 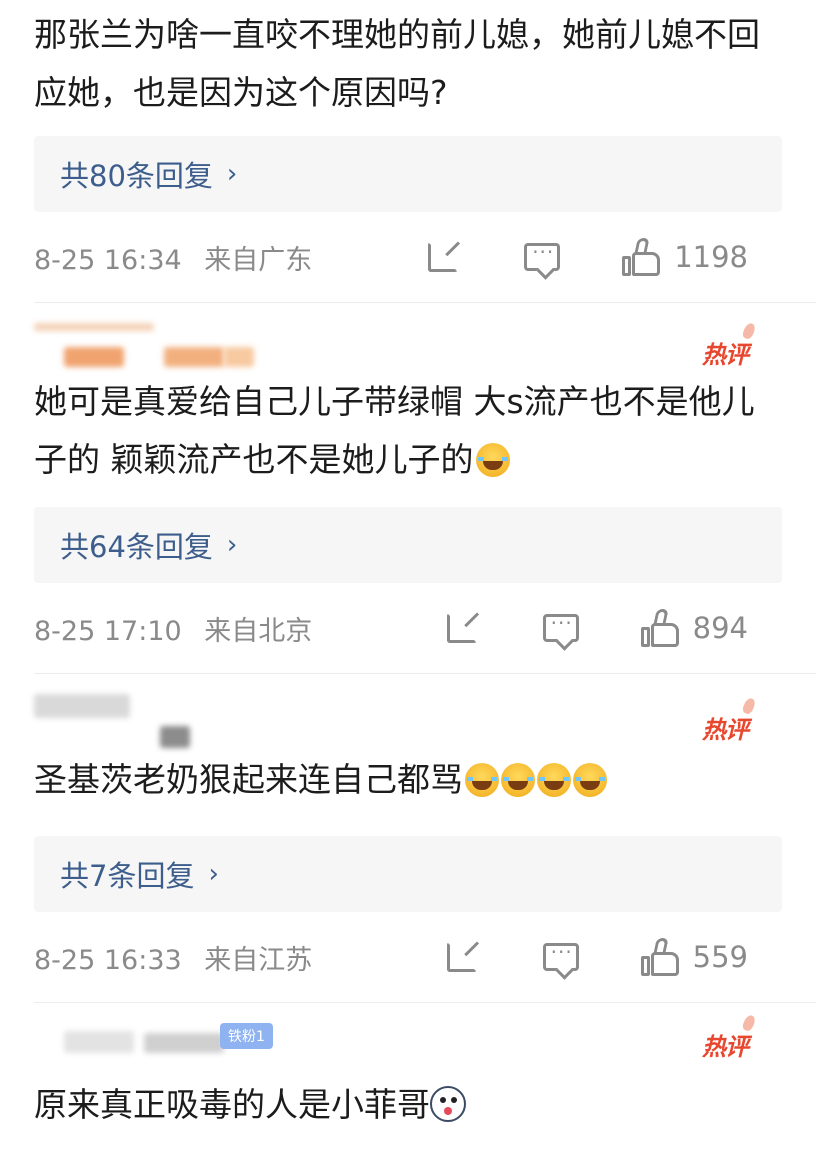 I want to click on comment-text: 那张兰为啥一直咬不理她的前儿媳，她前儿媳不回应她，也是因为这个原因吗?, so click(x=397, y=63).